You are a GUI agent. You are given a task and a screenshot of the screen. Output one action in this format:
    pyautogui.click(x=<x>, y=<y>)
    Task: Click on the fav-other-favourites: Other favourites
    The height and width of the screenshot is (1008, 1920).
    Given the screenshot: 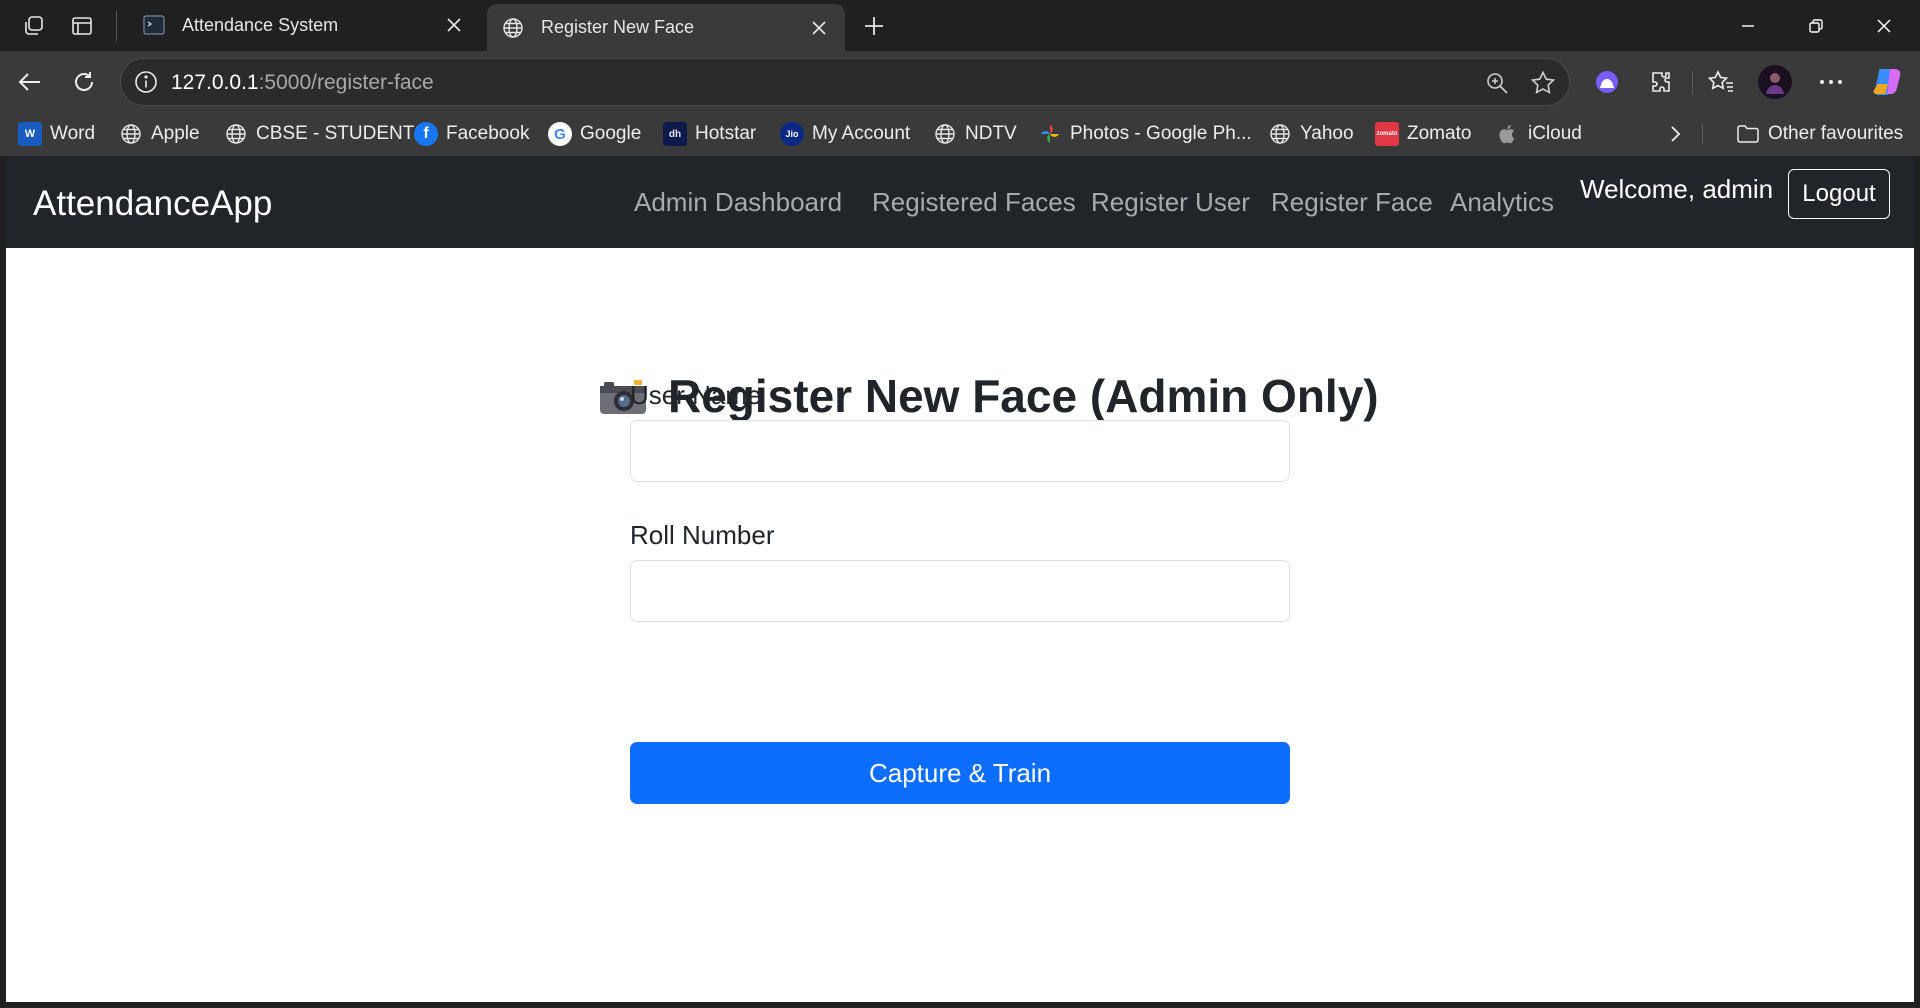 What is the action you would take?
    pyautogui.click(x=1819, y=134)
    